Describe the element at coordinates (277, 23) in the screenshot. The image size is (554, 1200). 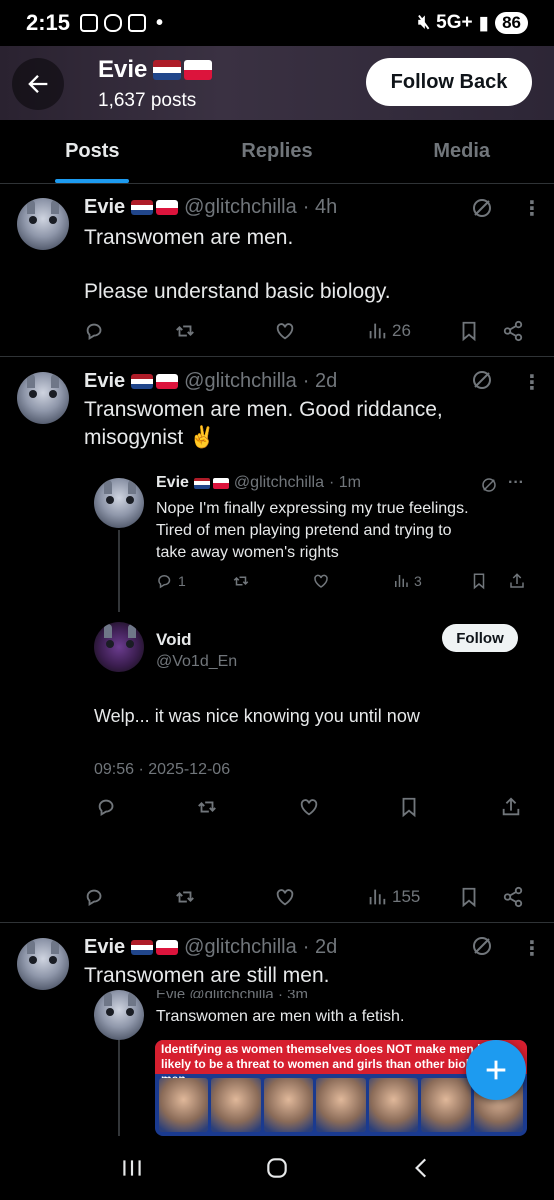
I see `status-bar: 2:15 • 🔇︎ 5G+ ▮ 86` at that location.